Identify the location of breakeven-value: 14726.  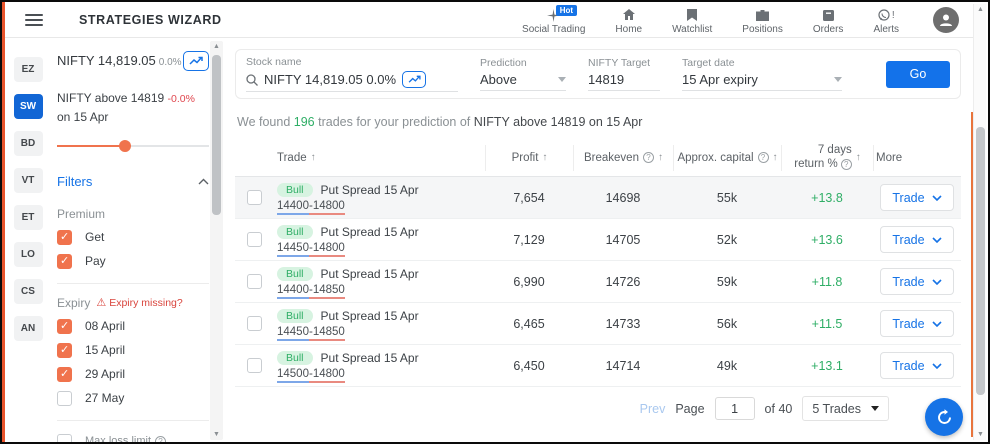
(623, 281).